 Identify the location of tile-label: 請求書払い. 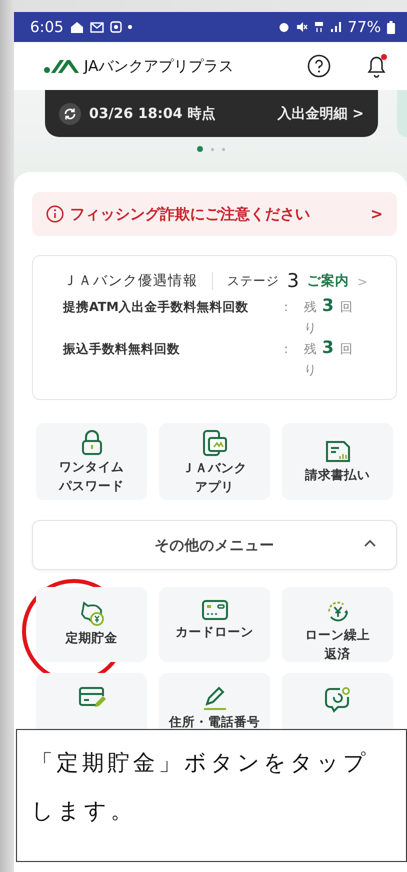
(337, 475).